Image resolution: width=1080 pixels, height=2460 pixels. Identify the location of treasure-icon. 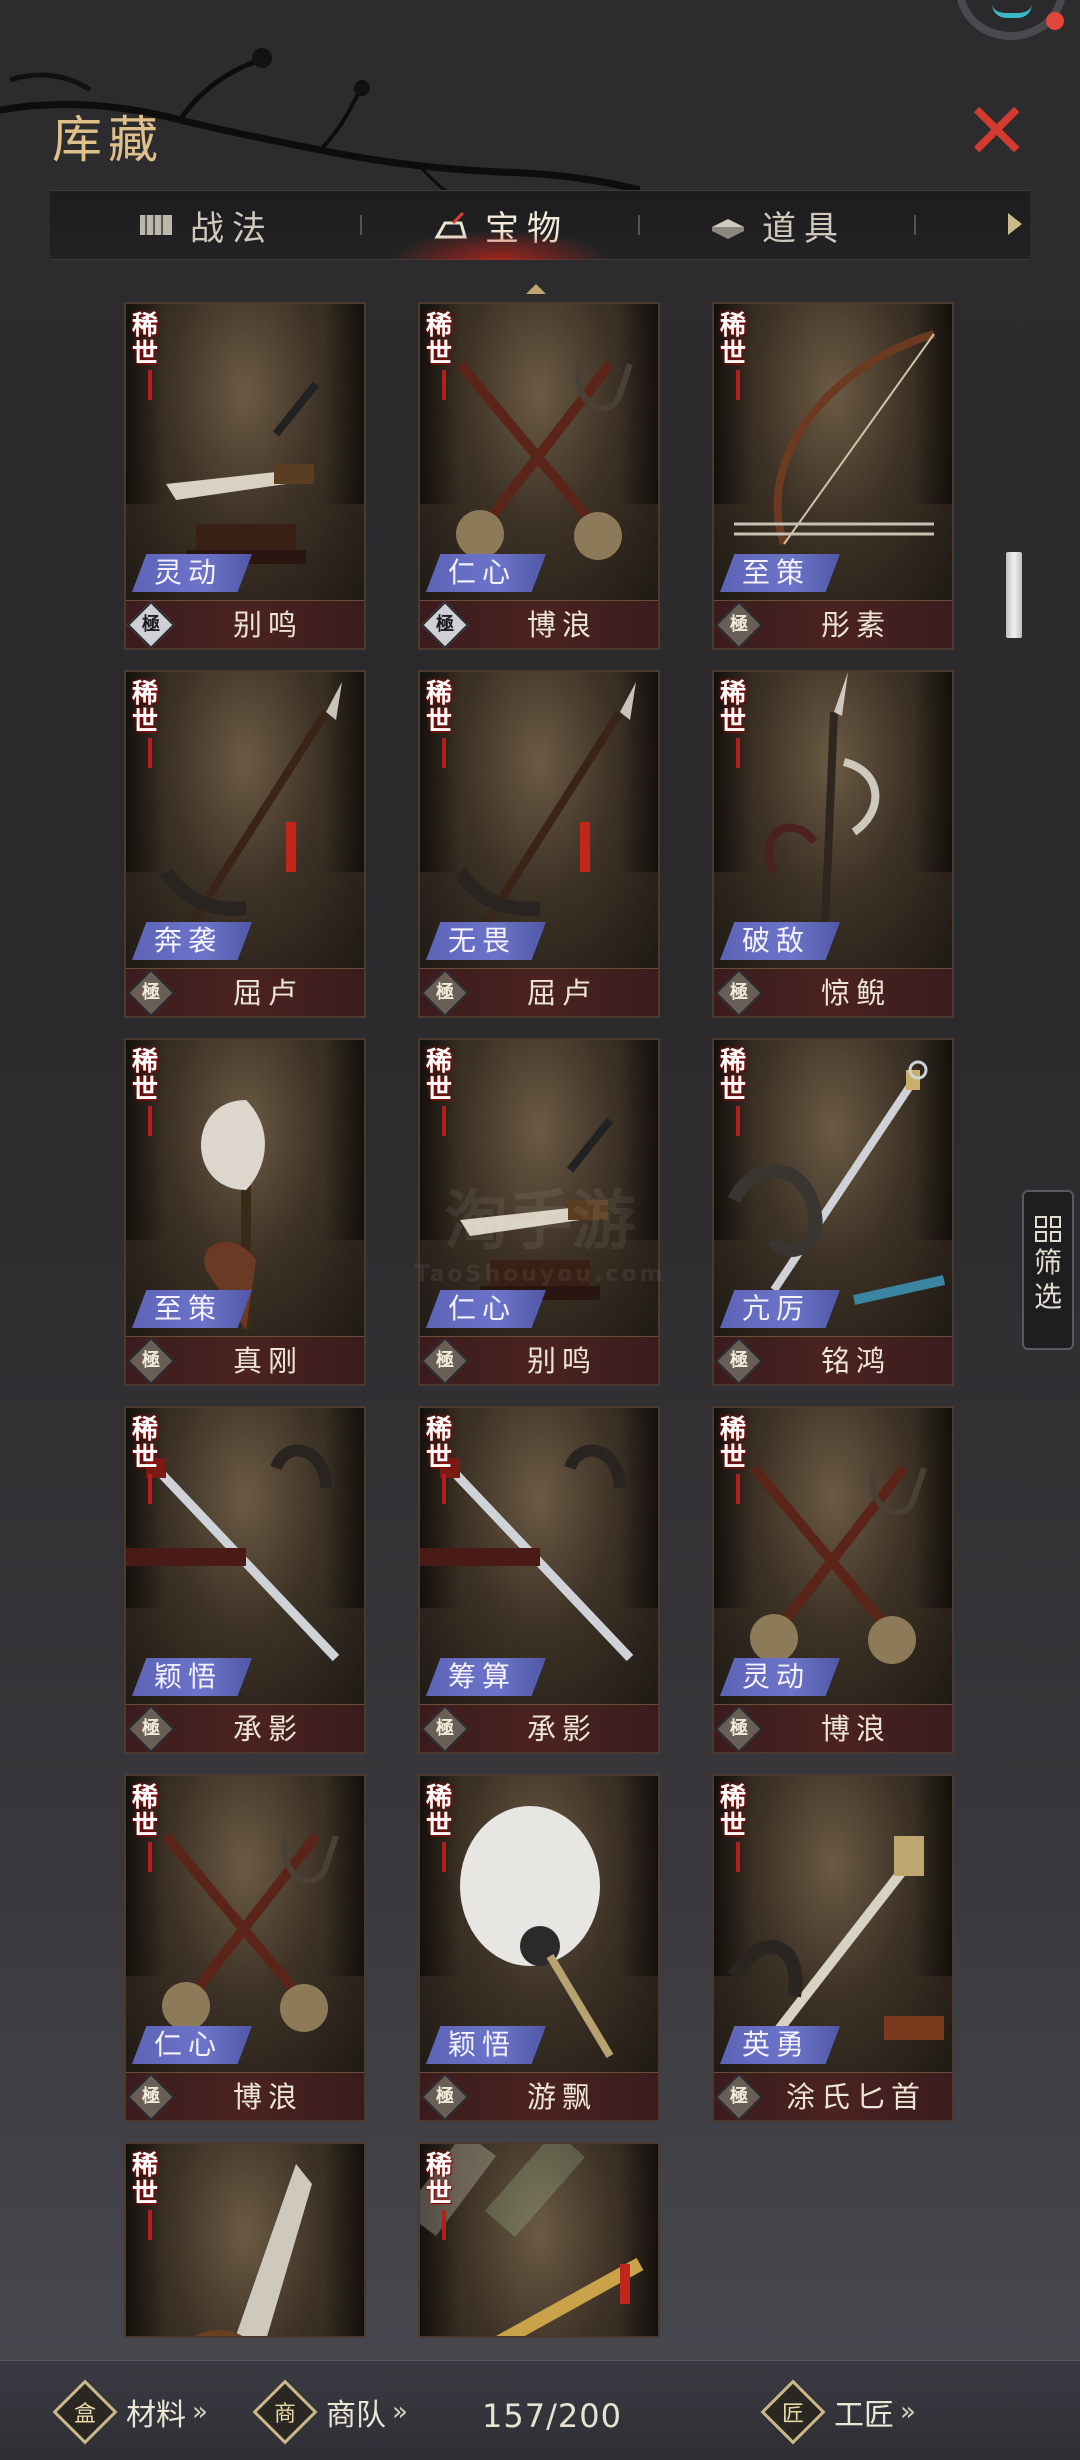
(450, 225).